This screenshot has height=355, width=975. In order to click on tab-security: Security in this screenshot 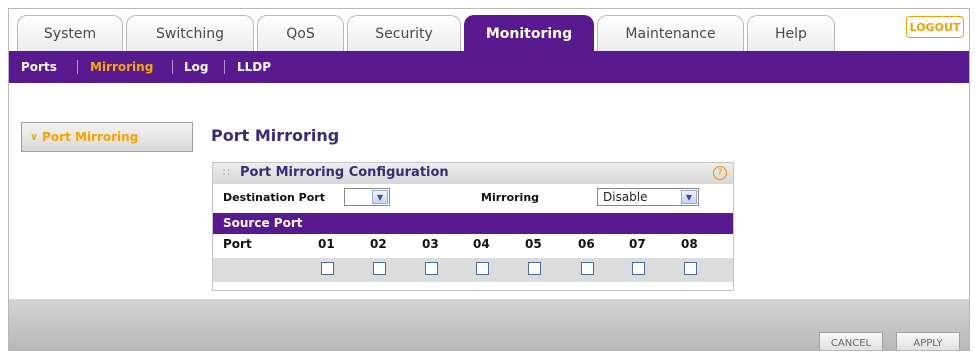, I will do `click(404, 33)`.